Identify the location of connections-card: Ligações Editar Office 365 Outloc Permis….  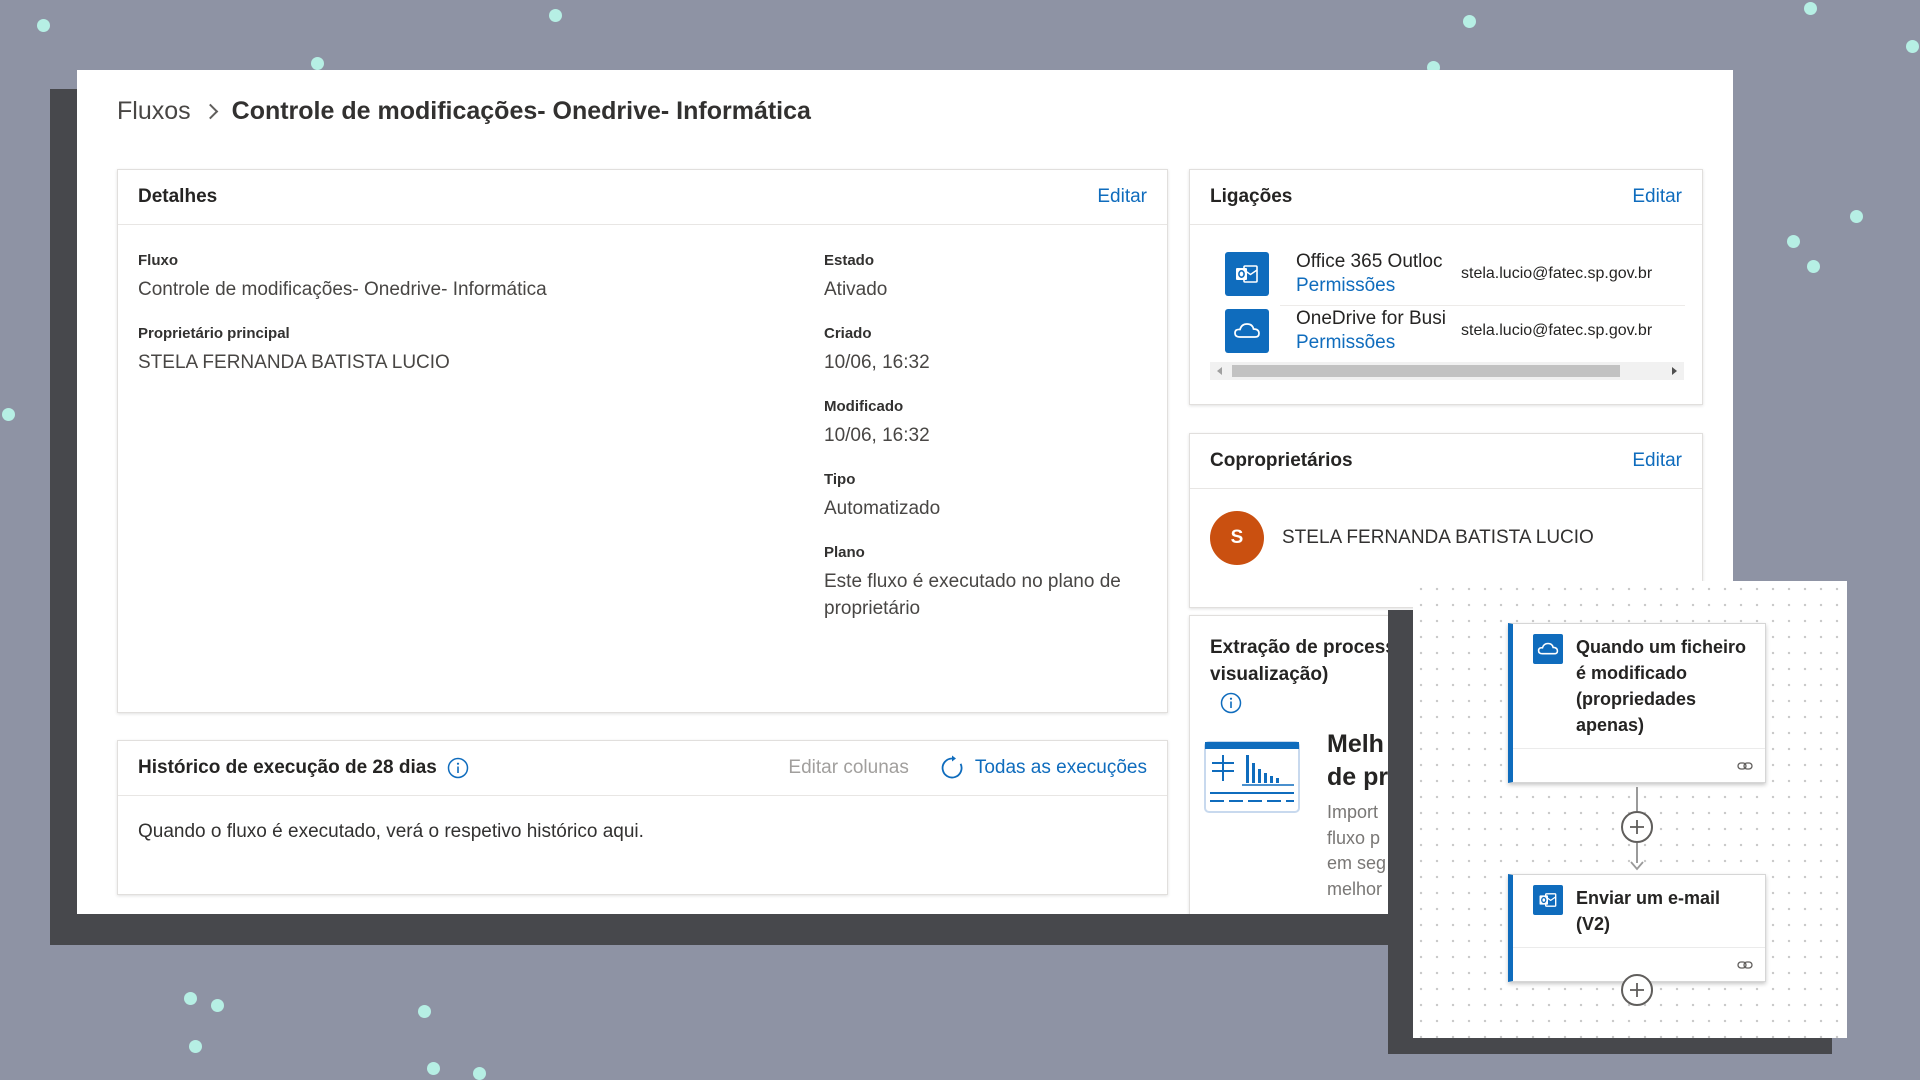
(1446, 287).